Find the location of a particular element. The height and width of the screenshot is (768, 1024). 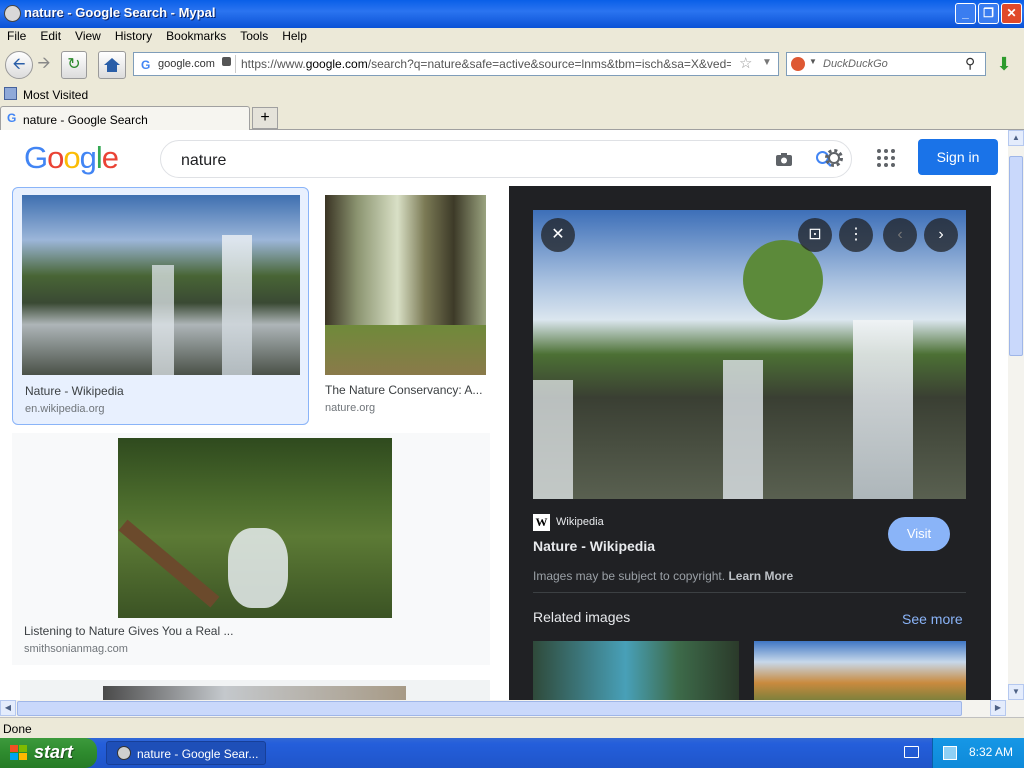

minimize-button: _ is located at coordinates (965, 13).